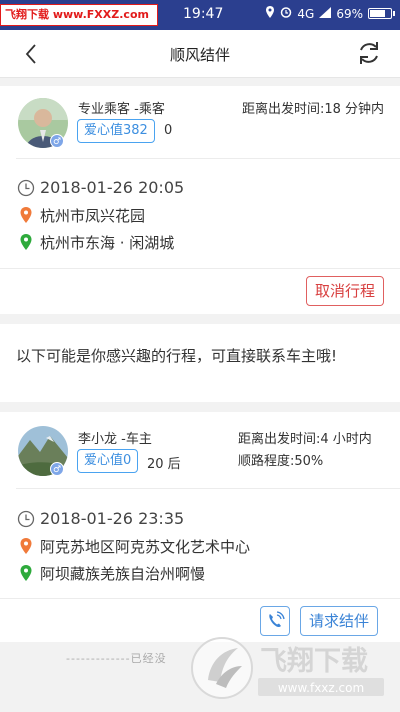 This screenshot has height=712, width=400. Describe the element at coordinates (325, 13) in the screenshot. I see `signal-icon` at that location.